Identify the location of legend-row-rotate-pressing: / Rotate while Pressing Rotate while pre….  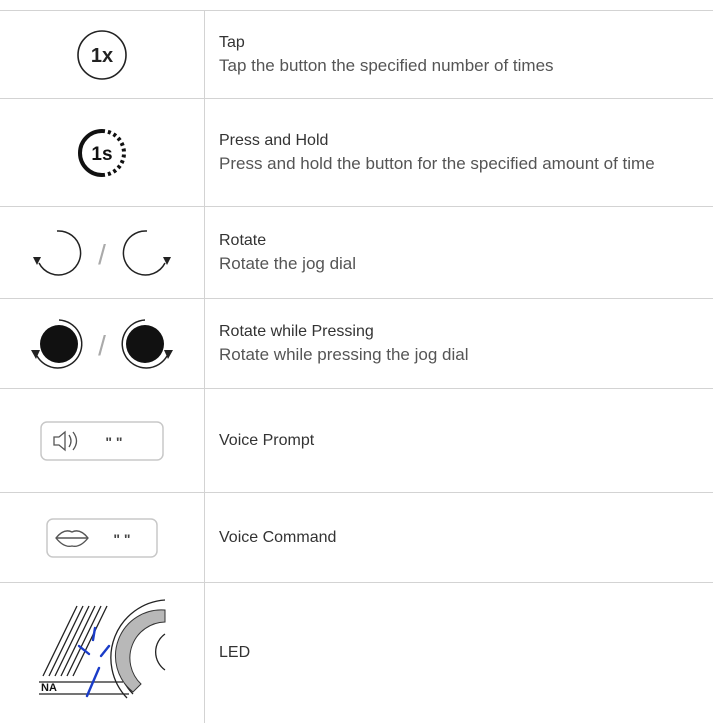
(356, 343).